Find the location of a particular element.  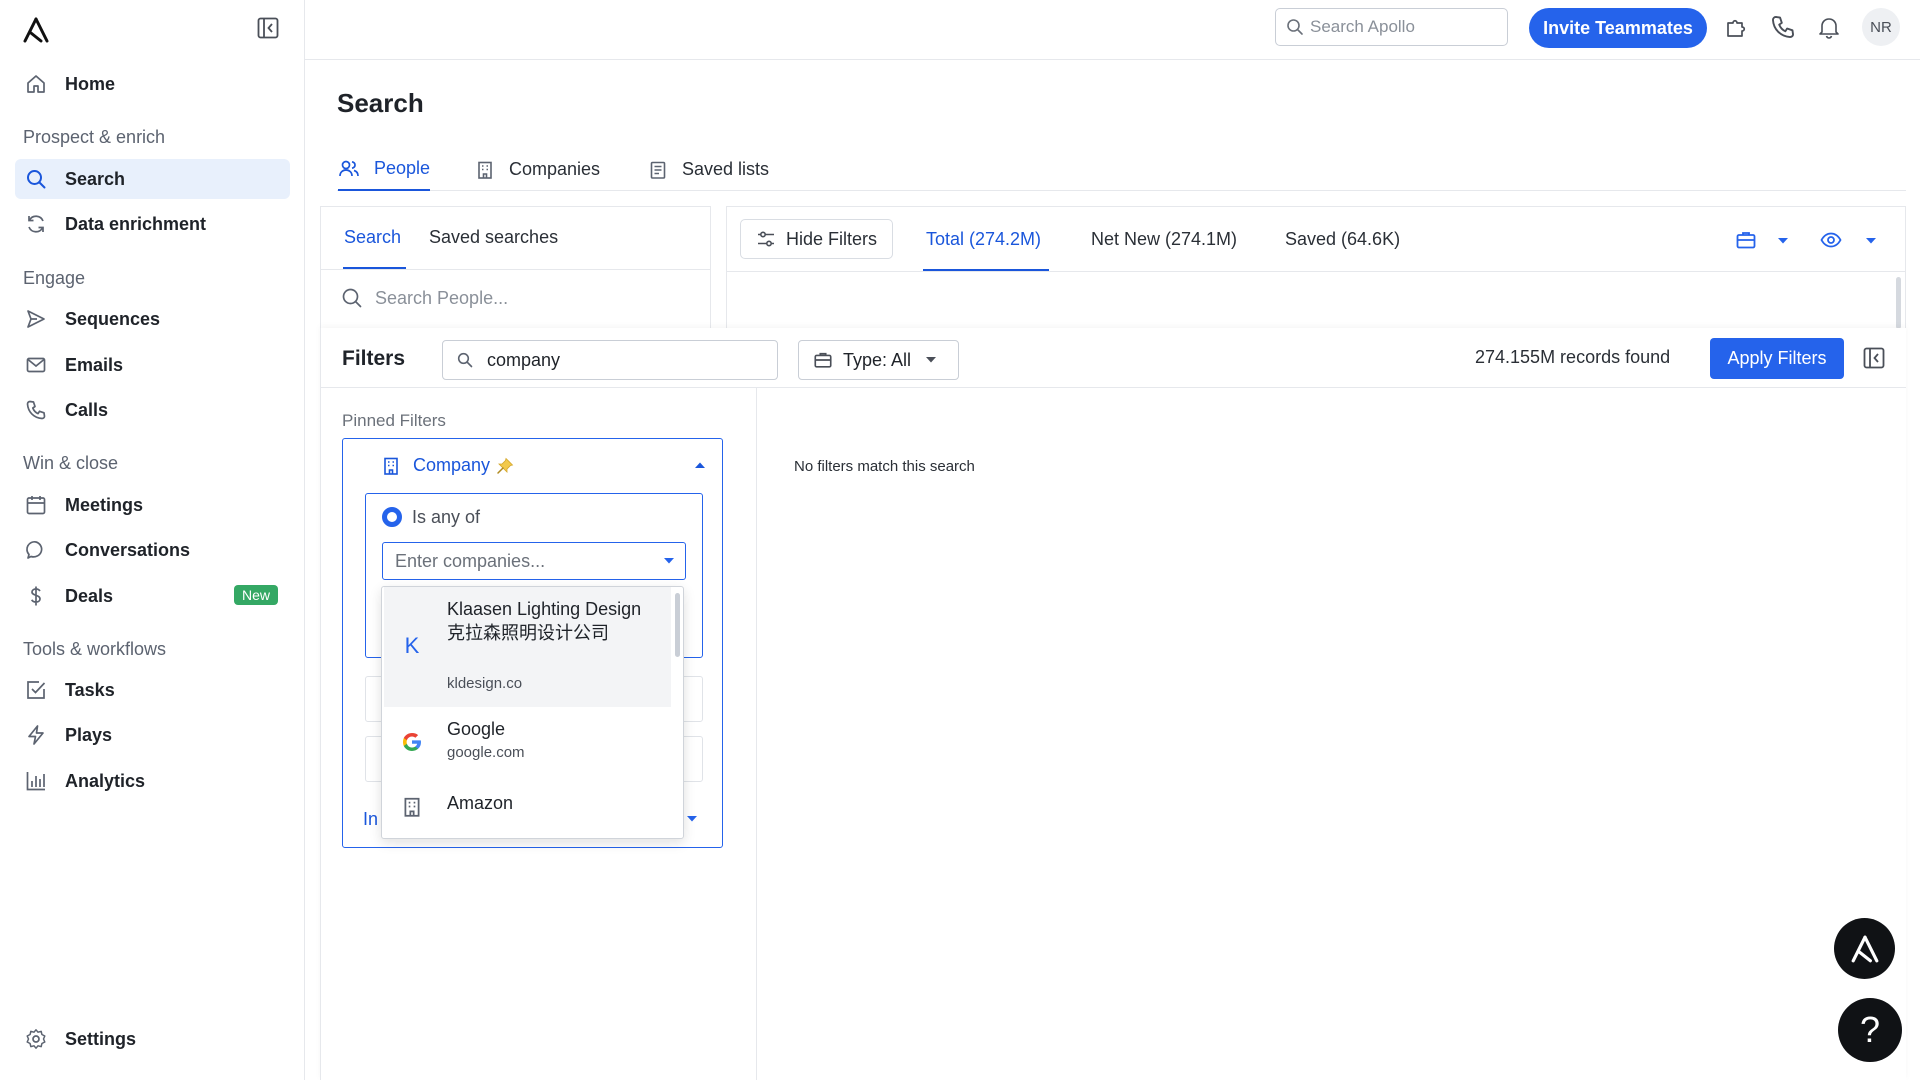

tab-companies: Companies is located at coordinates (537, 169).